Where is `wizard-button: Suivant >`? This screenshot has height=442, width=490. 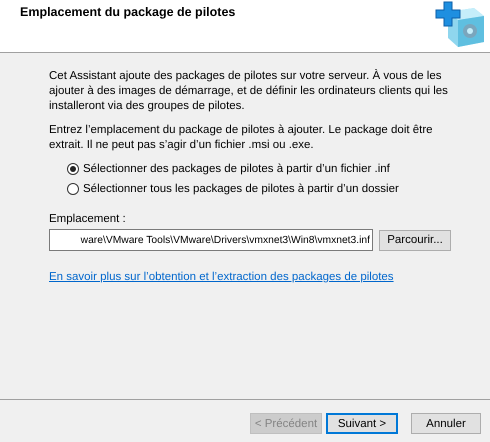 wizard-button: Suivant > is located at coordinates (362, 423).